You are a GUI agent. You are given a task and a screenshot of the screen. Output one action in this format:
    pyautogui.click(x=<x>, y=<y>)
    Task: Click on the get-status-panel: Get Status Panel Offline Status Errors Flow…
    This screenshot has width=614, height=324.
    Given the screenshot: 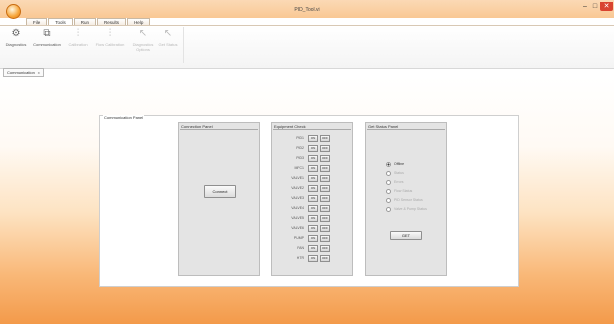 What is the action you would take?
    pyautogui.click(x=406, y=199)
    